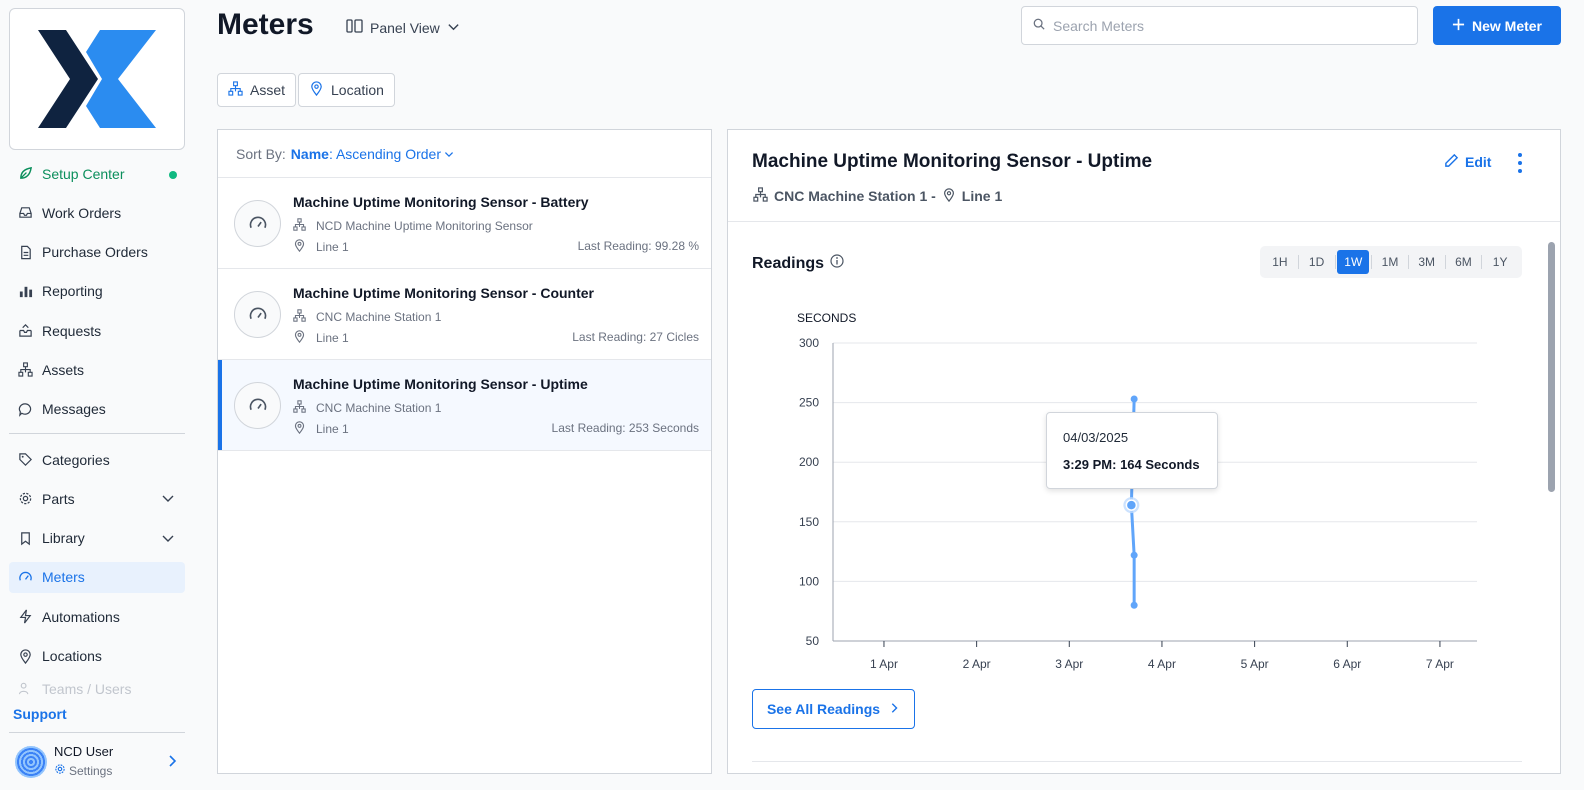  I want to click on search-icon, so click(1039, 26).